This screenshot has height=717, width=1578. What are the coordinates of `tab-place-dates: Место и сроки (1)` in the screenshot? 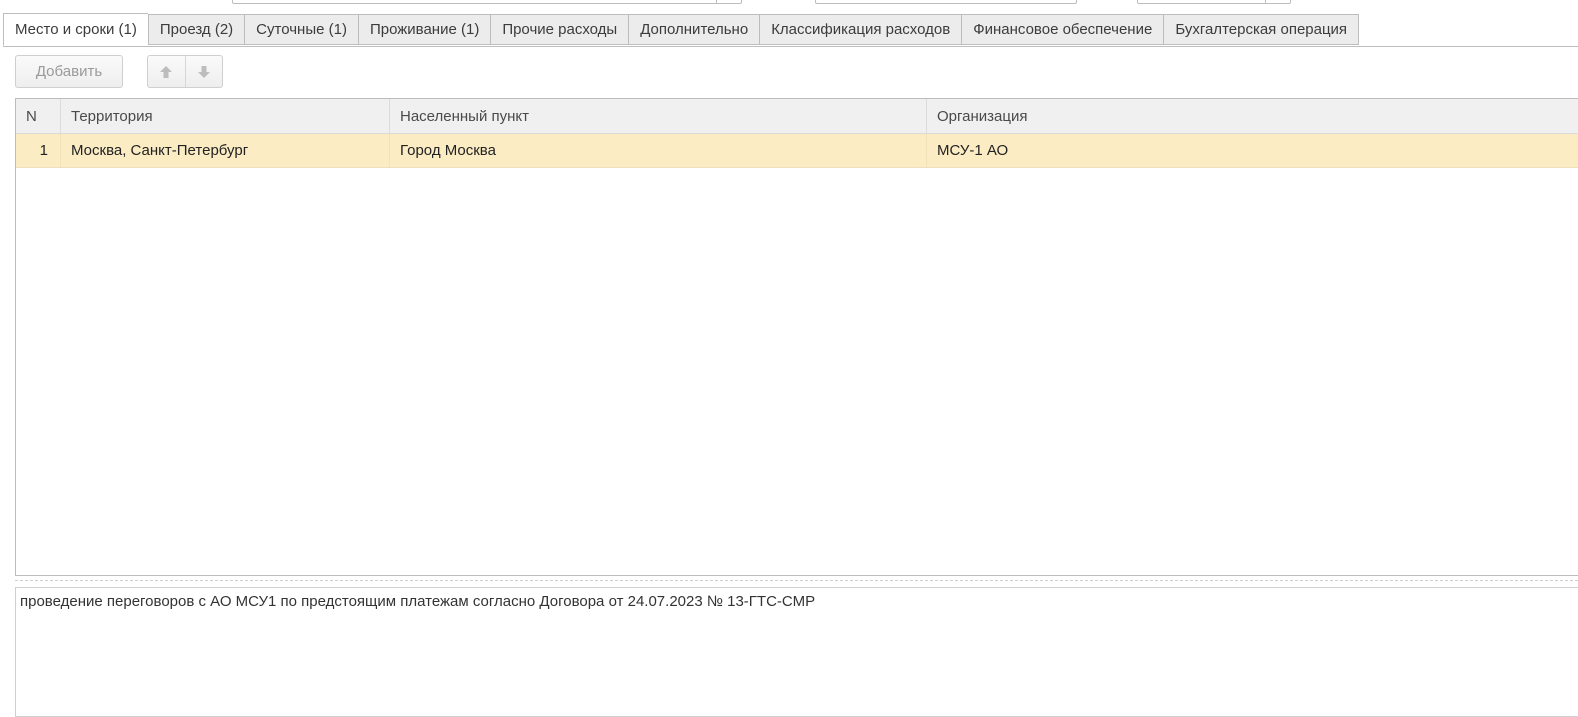 It's located at (75, 29).